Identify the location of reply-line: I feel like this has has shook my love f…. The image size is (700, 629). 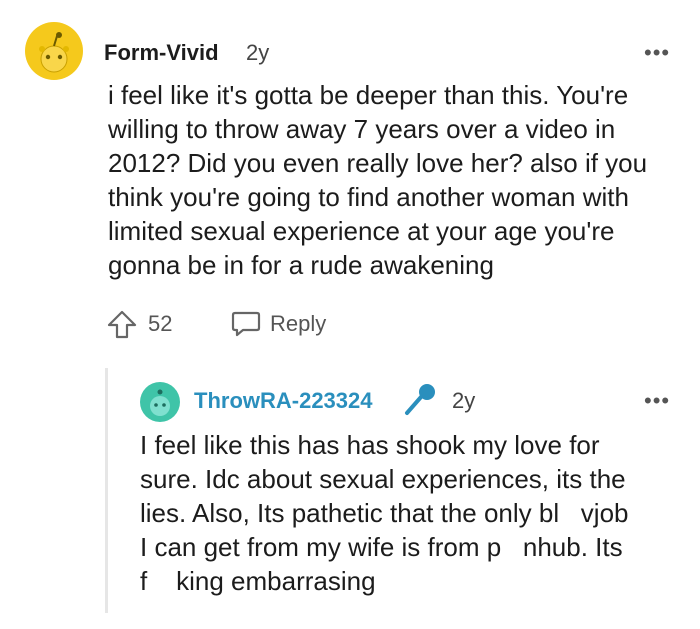
(370, 445).